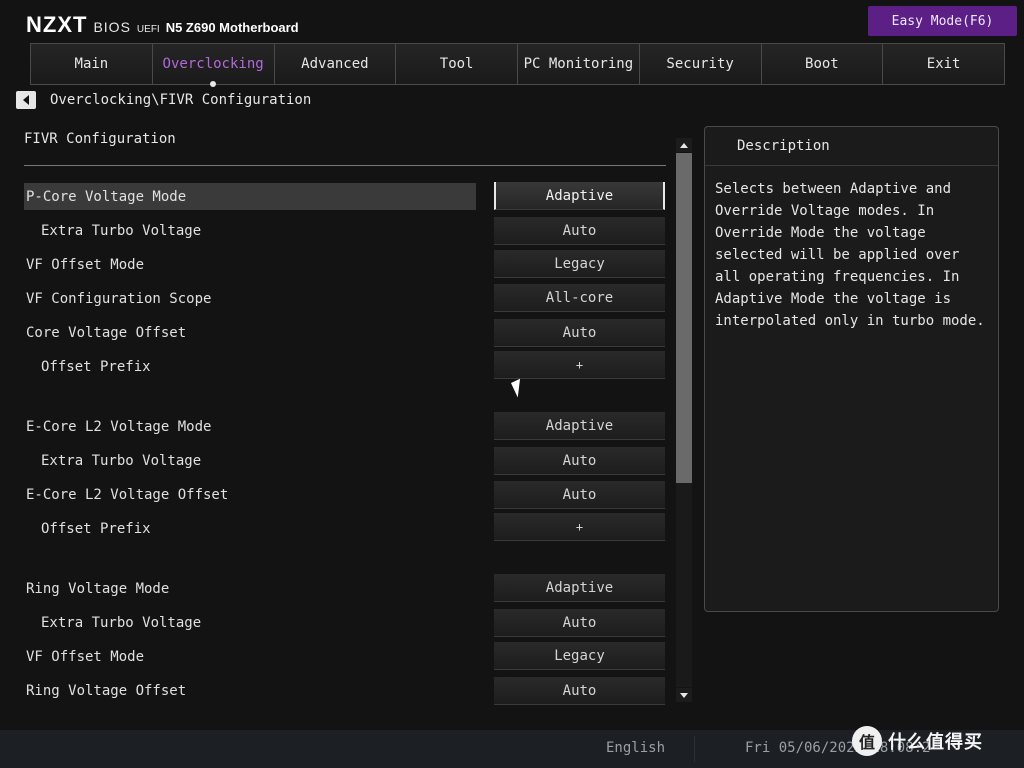  I want to click on watermark: 值 什么值得买, so click(917, 741).